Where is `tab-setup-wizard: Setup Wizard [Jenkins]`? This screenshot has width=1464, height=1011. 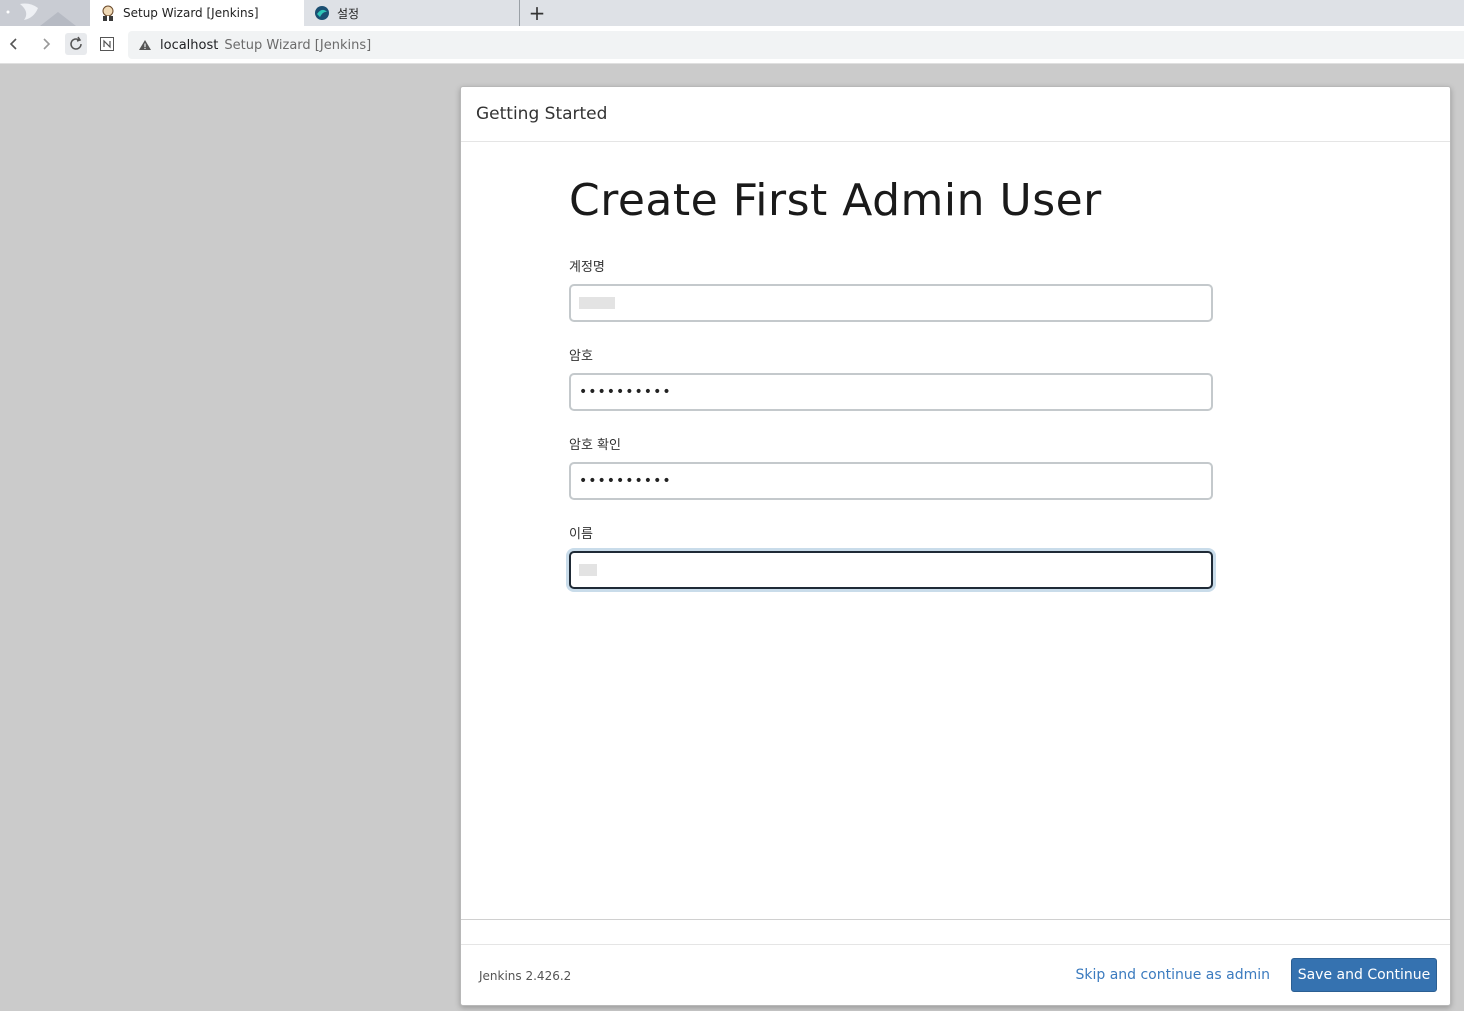 tab-setup-wizard: Setup Wizard [Jenkins] is located at coordinates (197, 13).